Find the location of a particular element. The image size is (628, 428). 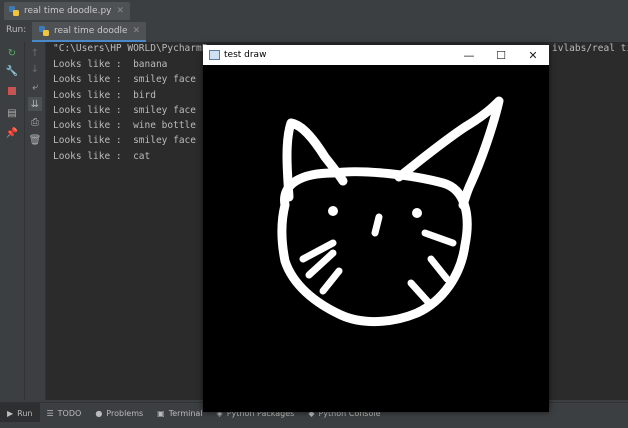

cat-left-eye is located at coordinates (333, 211).